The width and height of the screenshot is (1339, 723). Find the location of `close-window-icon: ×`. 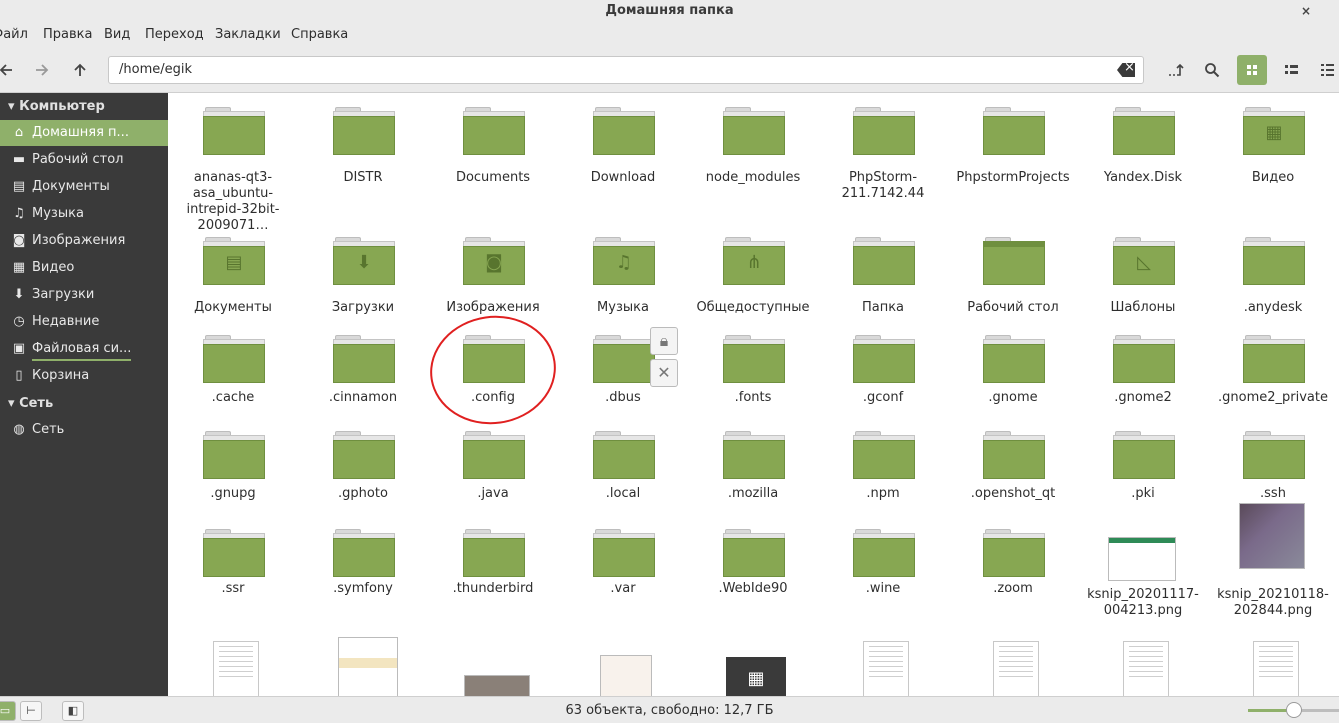

close-window-icon: × is located at coordinates (1306, 11).